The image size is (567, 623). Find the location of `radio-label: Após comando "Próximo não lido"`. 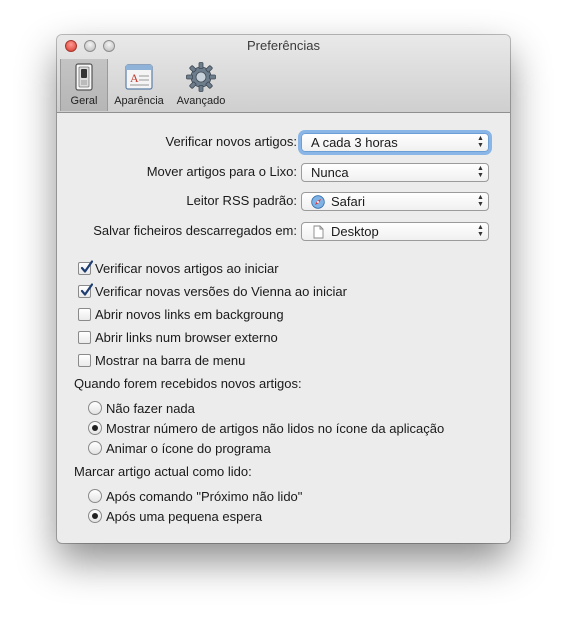

radio-label: Após comando "Próximo não lido" is located at coordinates (204, 496).